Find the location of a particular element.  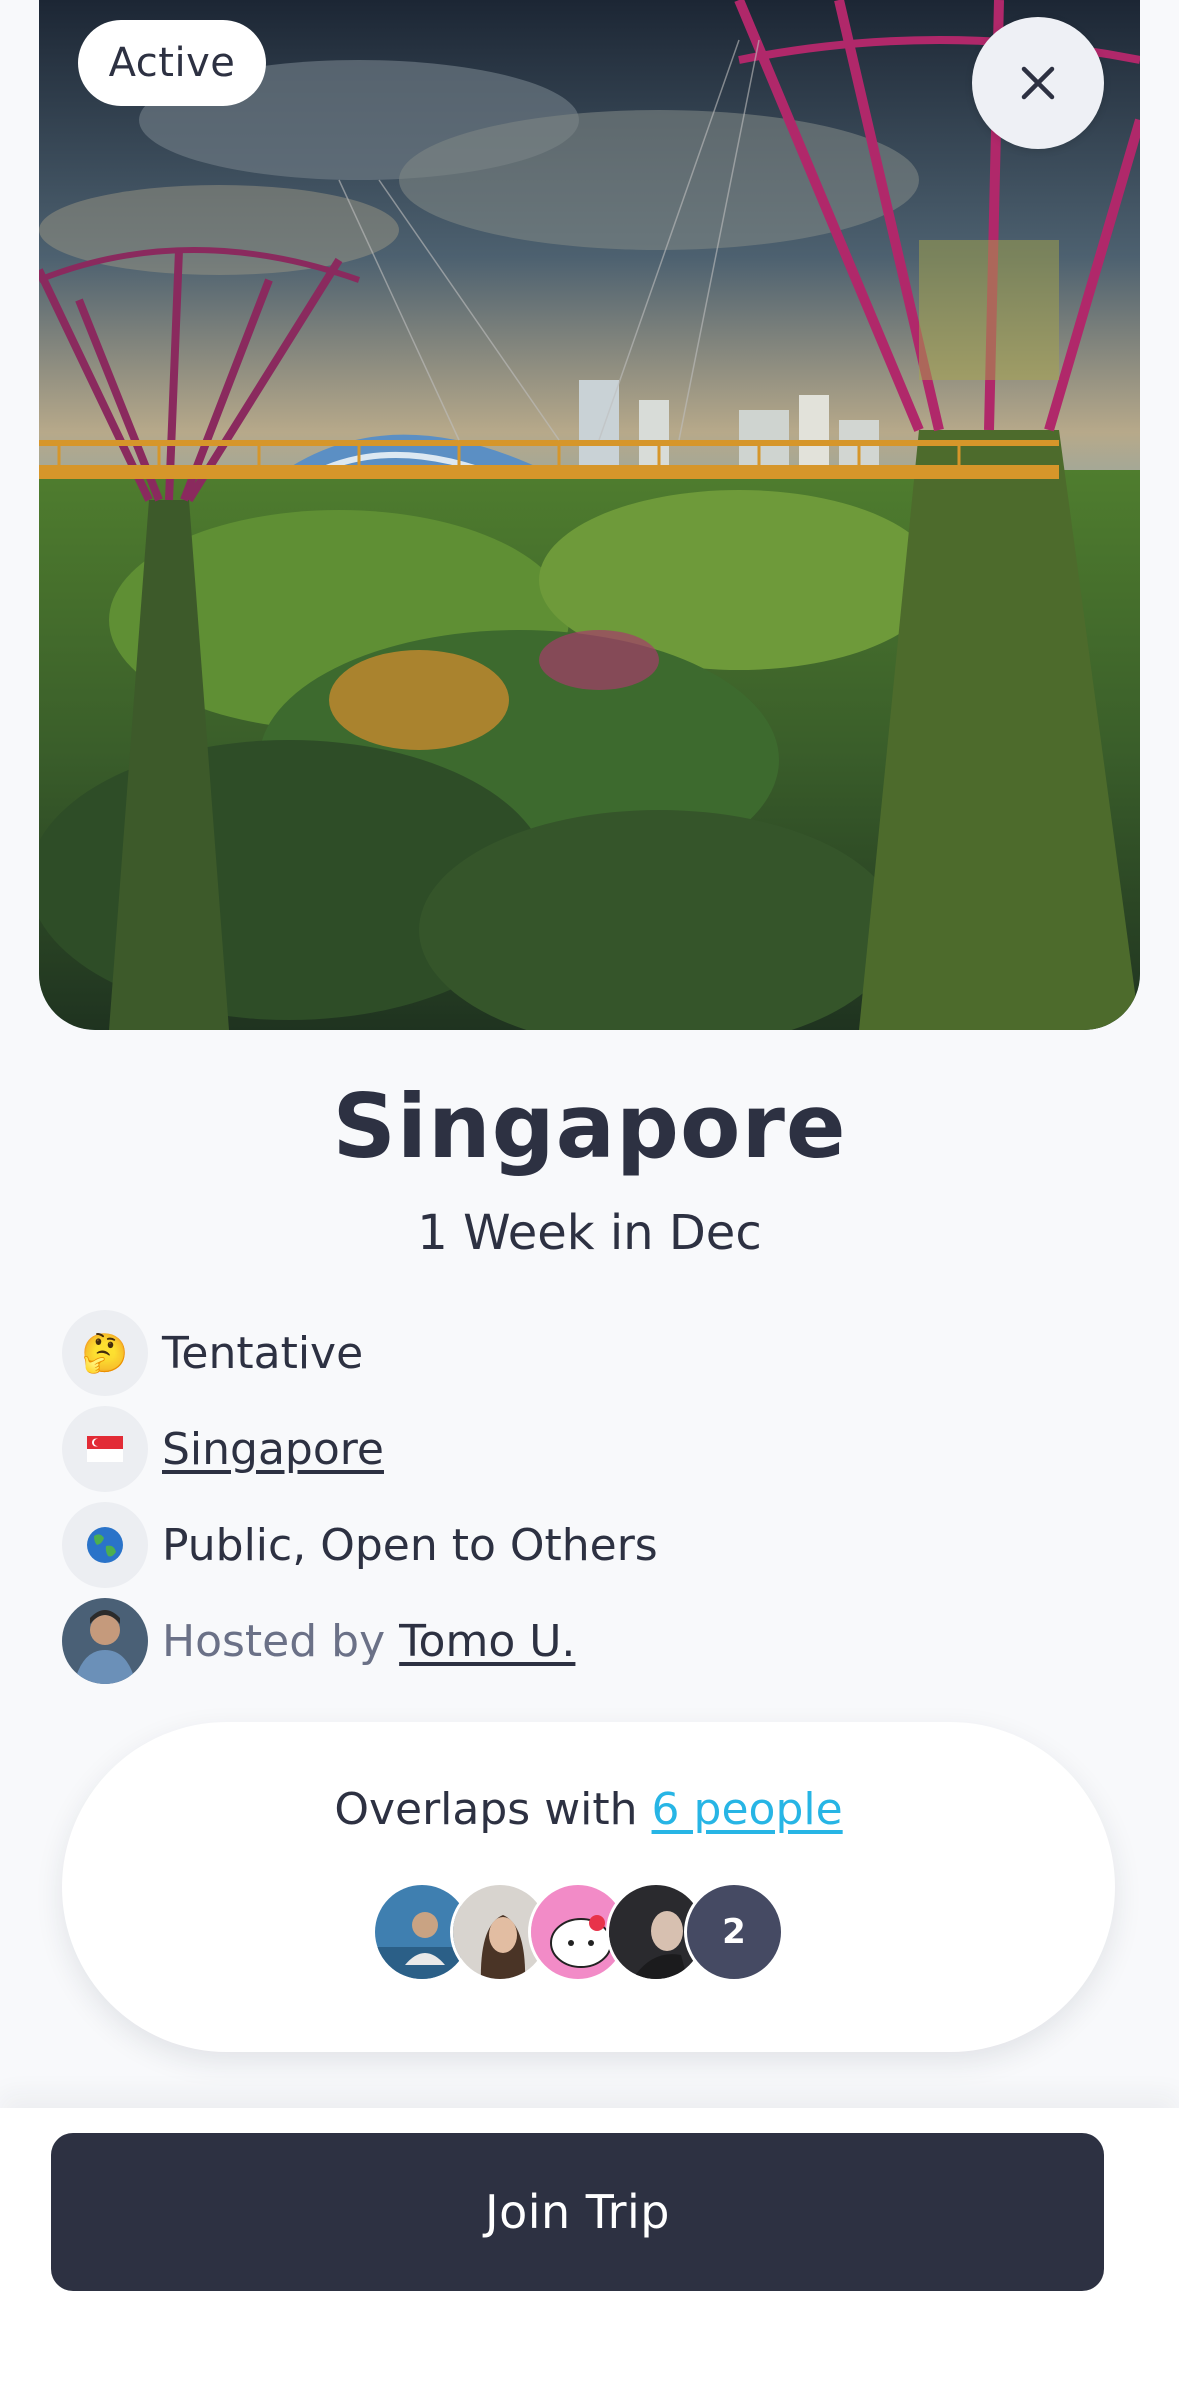

trip-title: Singapore is located at coordinates (589, 1126).